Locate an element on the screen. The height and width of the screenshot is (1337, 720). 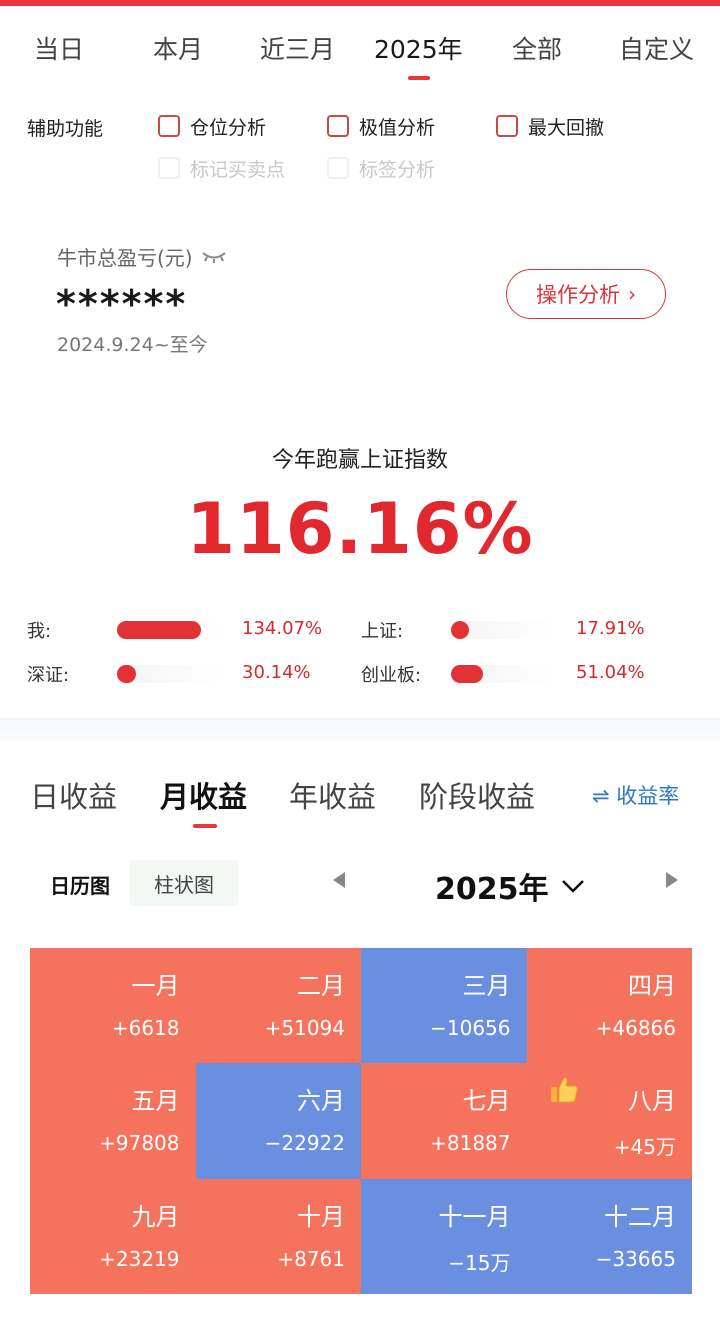
bull-market-pnl-label: 牛市总盈亏(元) is located at coordinates (142, 256).